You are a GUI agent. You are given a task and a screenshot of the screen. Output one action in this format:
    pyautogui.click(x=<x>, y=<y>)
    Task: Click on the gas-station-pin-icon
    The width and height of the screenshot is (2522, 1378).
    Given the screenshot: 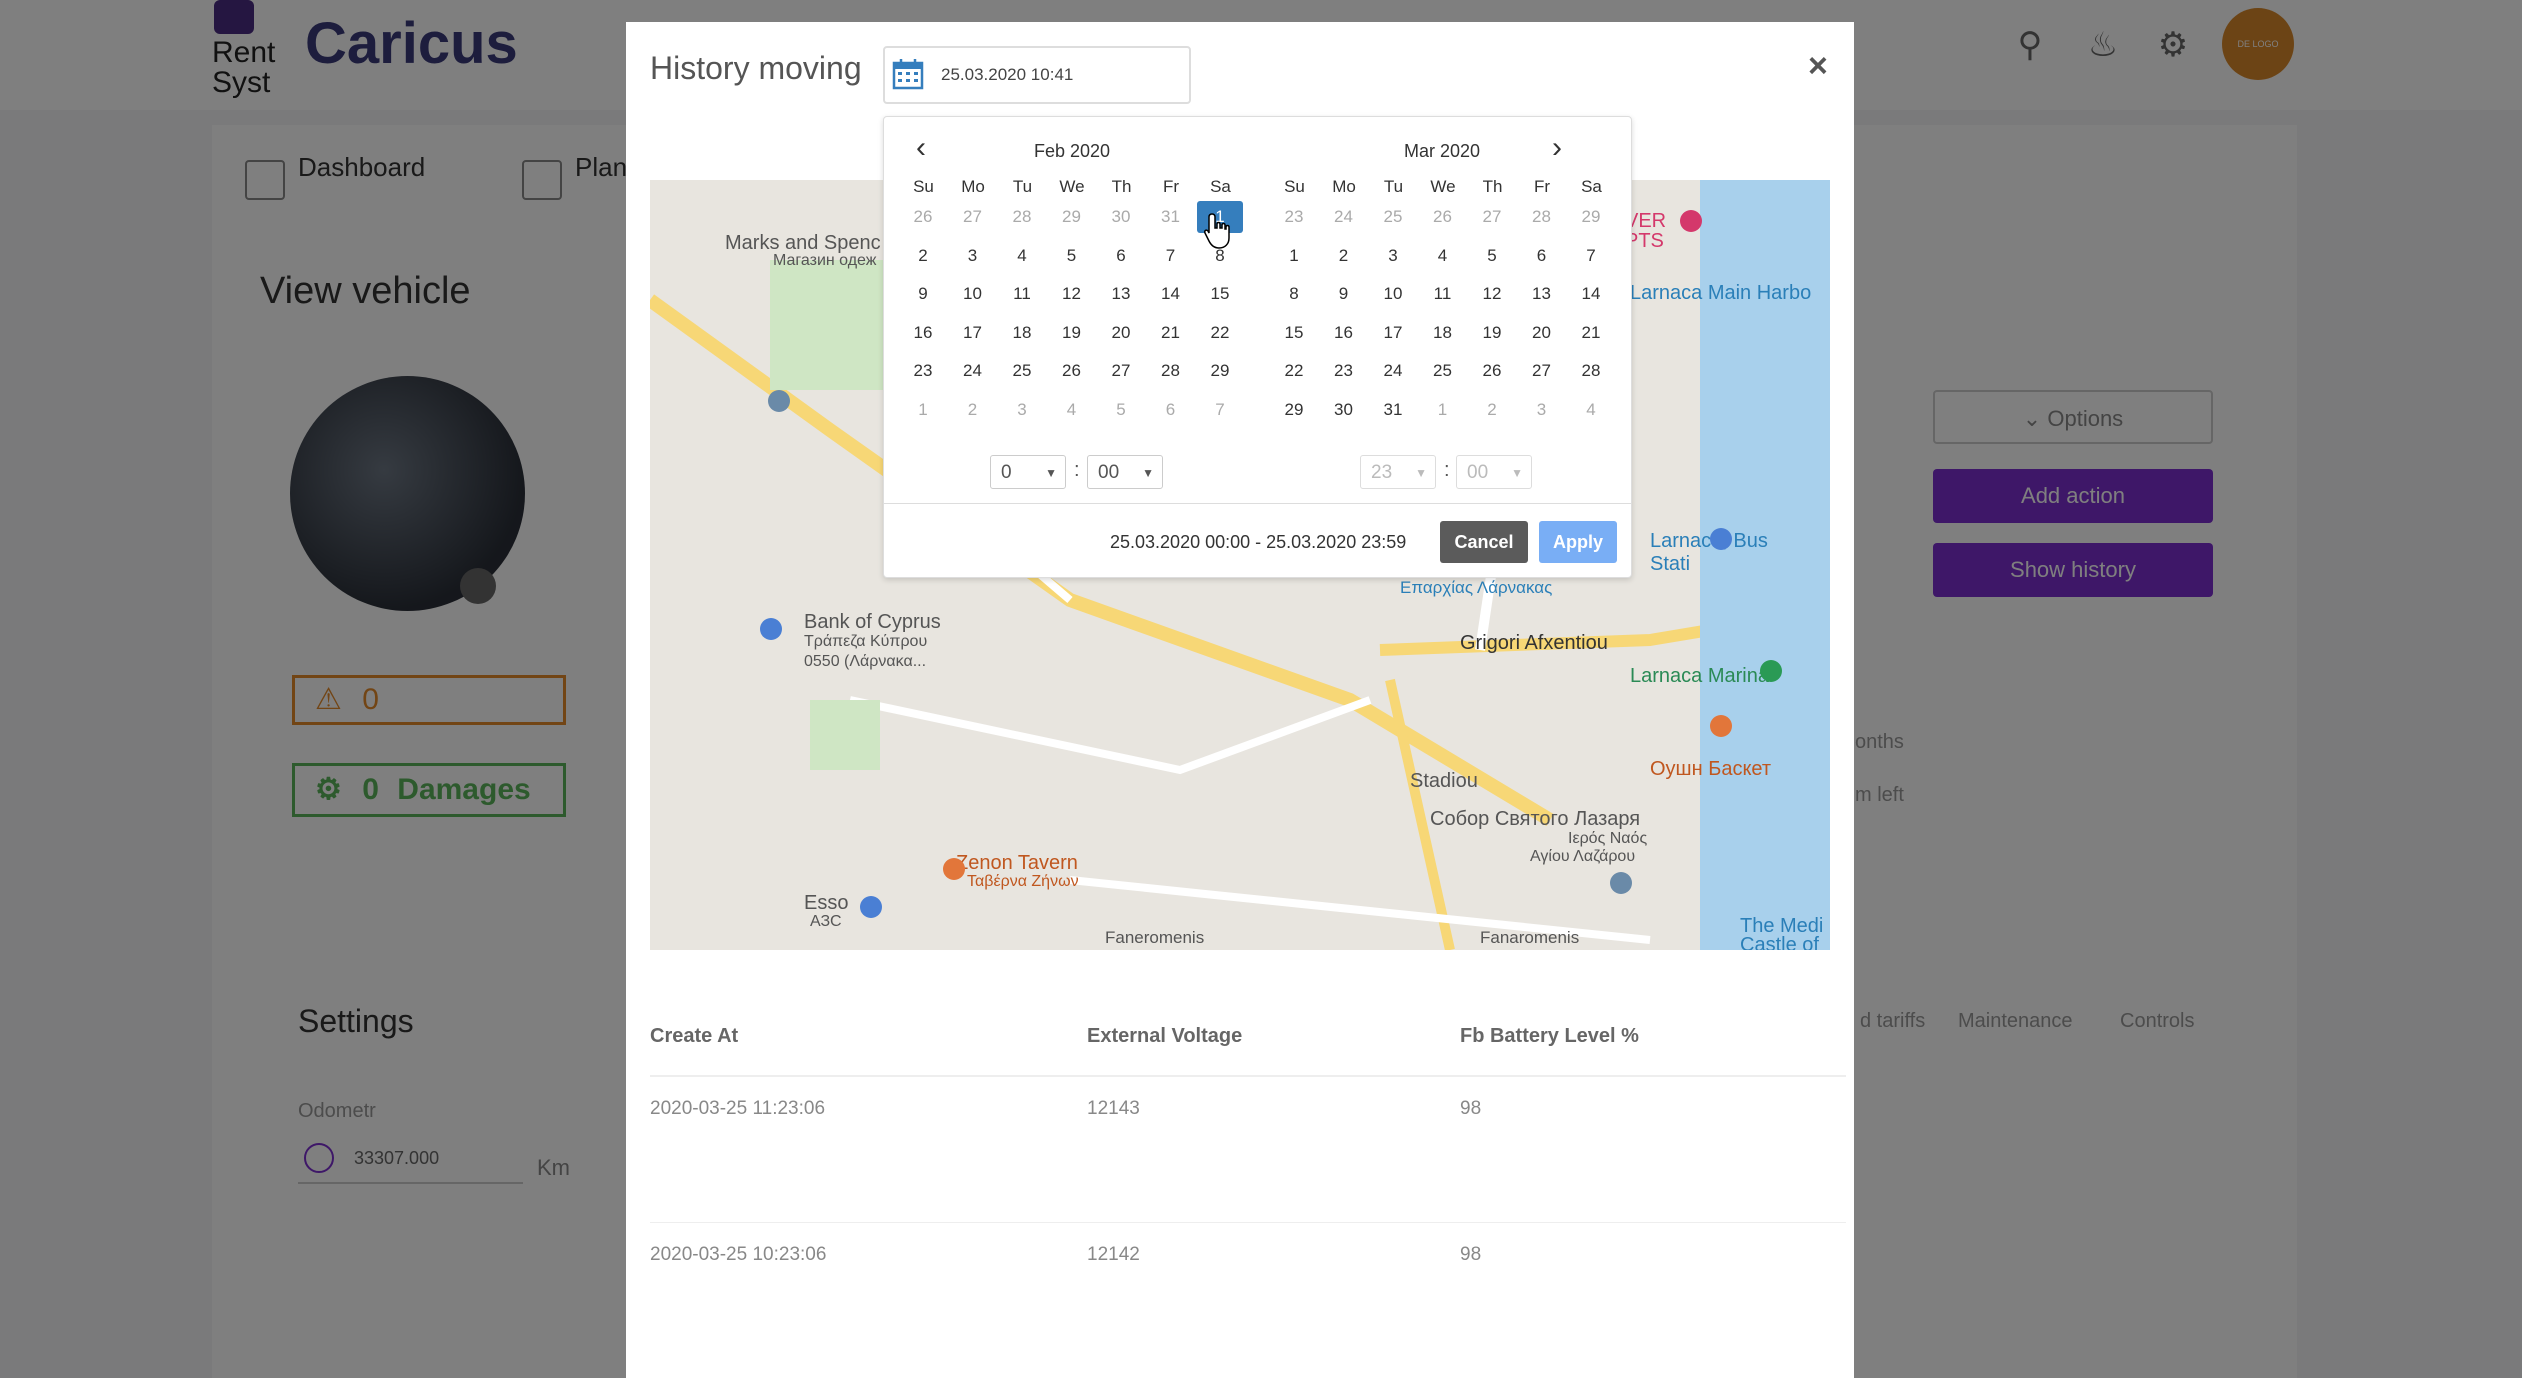 What is the action you would take?
    pyautogui.click(x=871, y=907)
    